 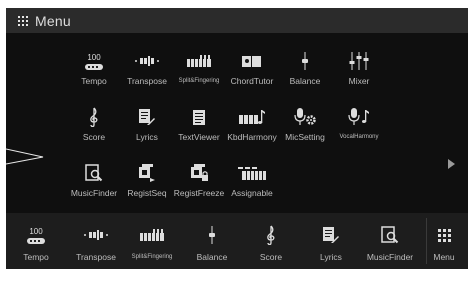 I want to click on shortcut-score: Score, so click(x=271, y=243).